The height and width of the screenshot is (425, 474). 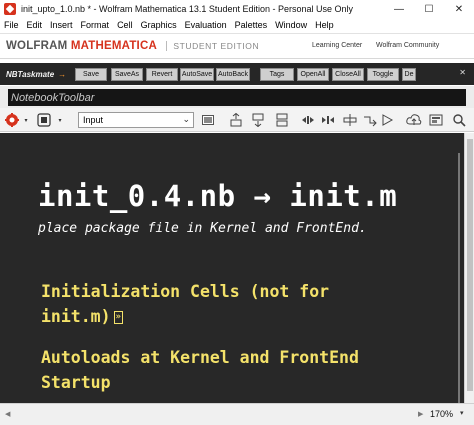 What do you see at coordinates (30, 74) in the screenshot?
I see `nbtaskmate-label: NBTaskmate` at bounding box center [30, 74].